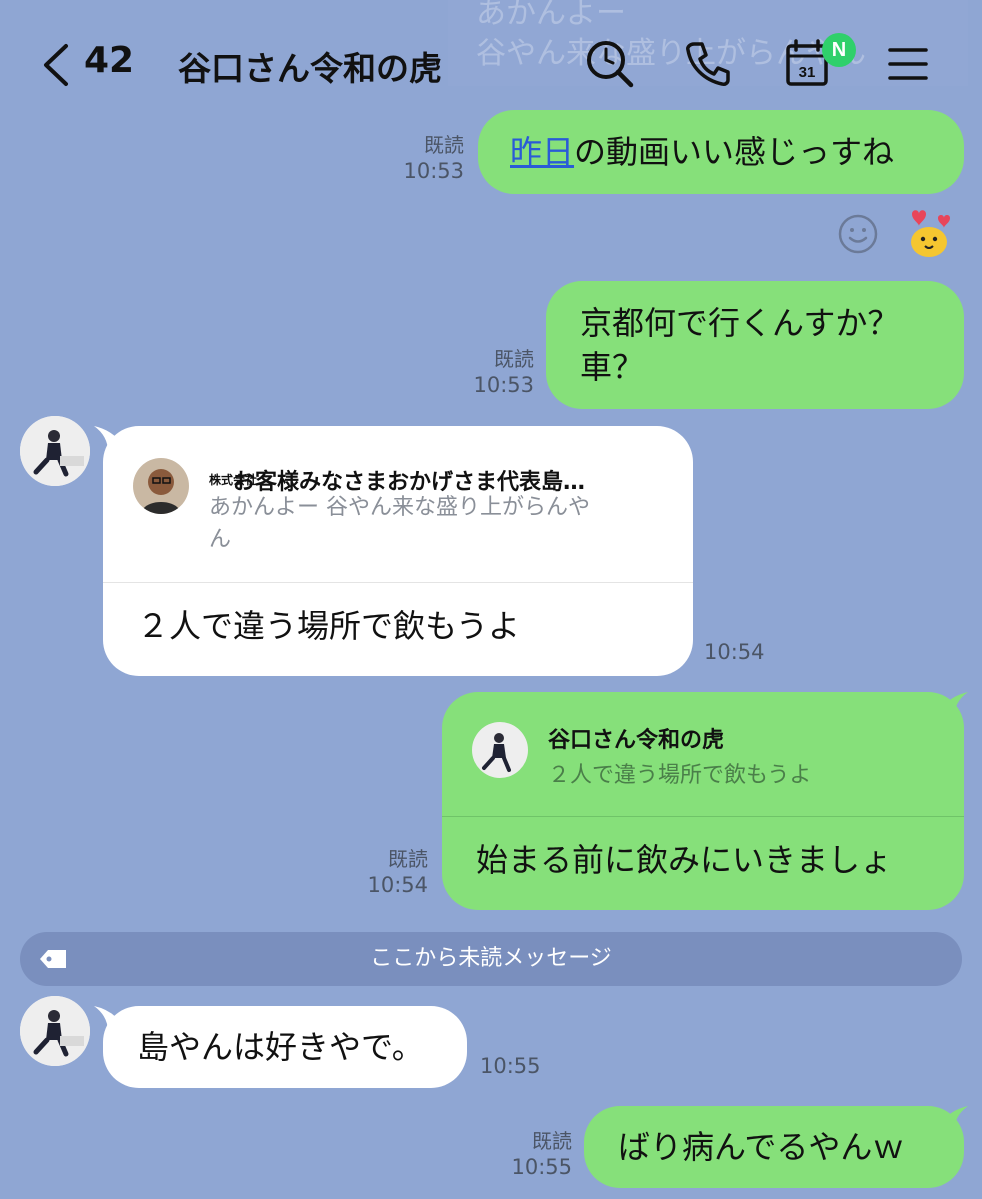 Image resolution: width=982 pixels, height=1199 pixels. What do you see at coordinates (708, 64) in the screenshot?
I see `phone-icon` at bounding box center [708, 64].